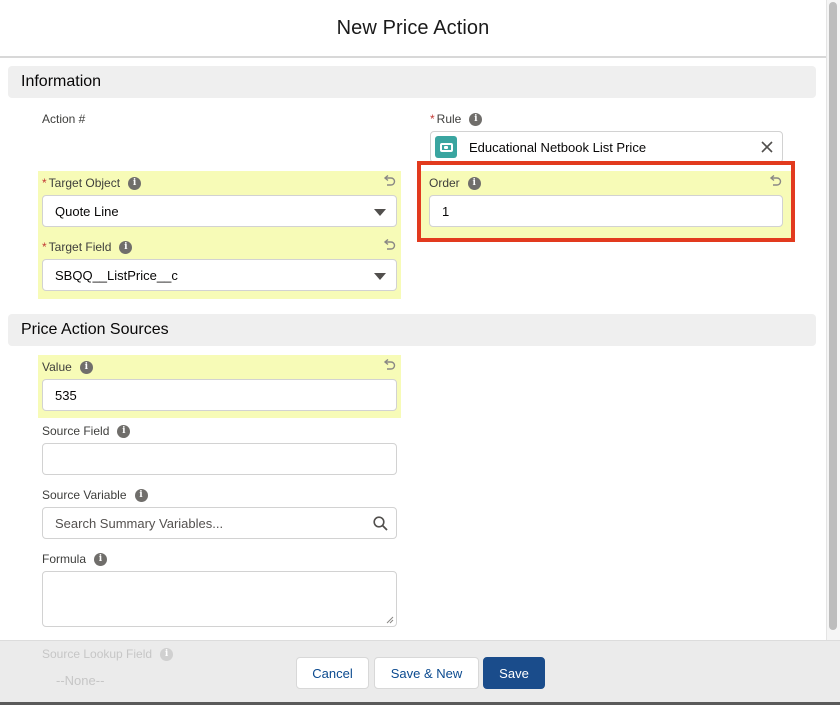 This screenshot has width=840, height=705. I want to click on label-text: Rule, so click(449, 119).